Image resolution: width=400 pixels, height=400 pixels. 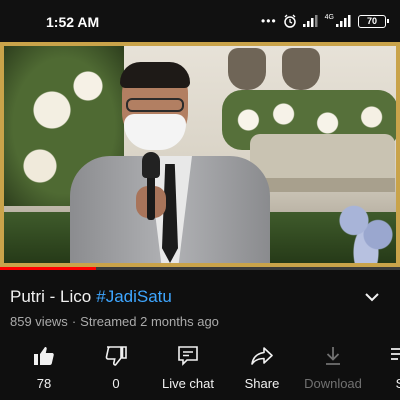 What do you see at coordinates (116, 356) in the screenshot?
I see `thumbs-down-icon` at bounding box center [116, 356].